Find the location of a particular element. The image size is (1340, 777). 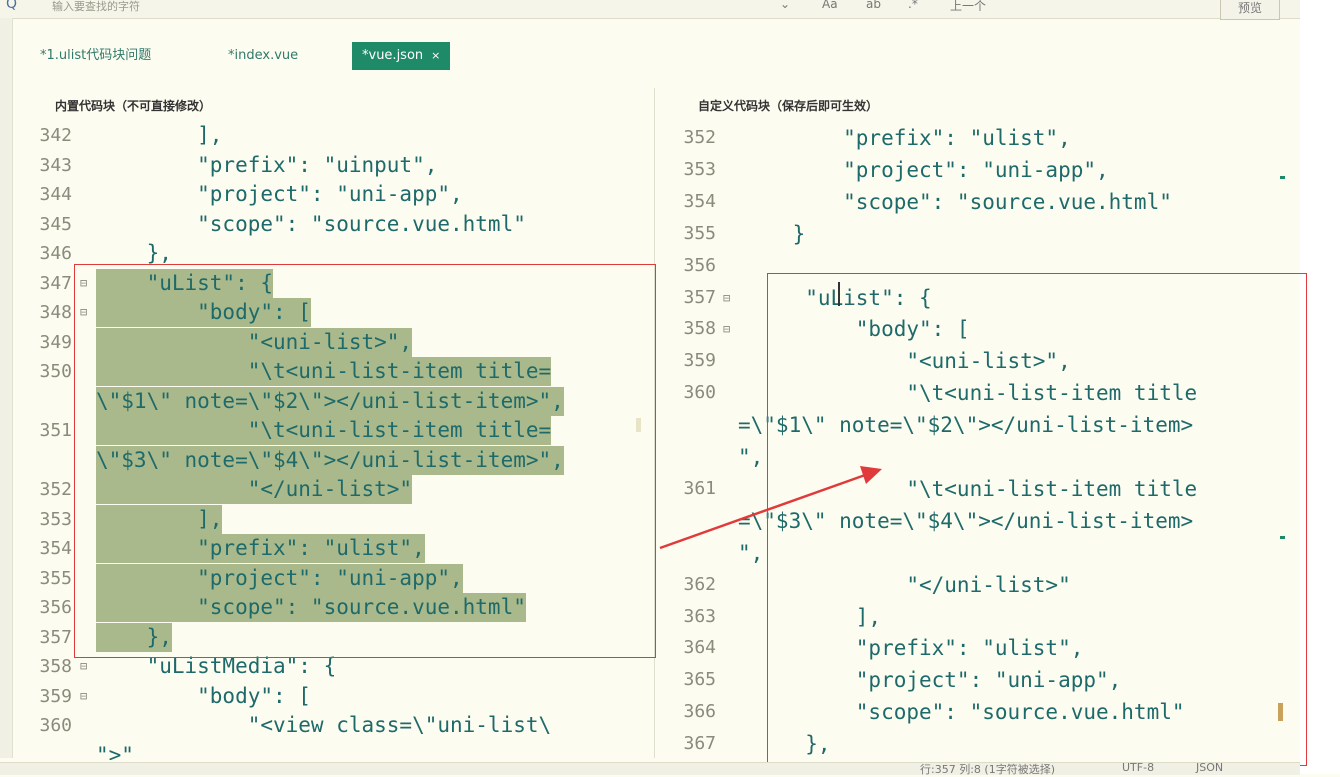

line-number: 365 is located at coordinates (699, 680).